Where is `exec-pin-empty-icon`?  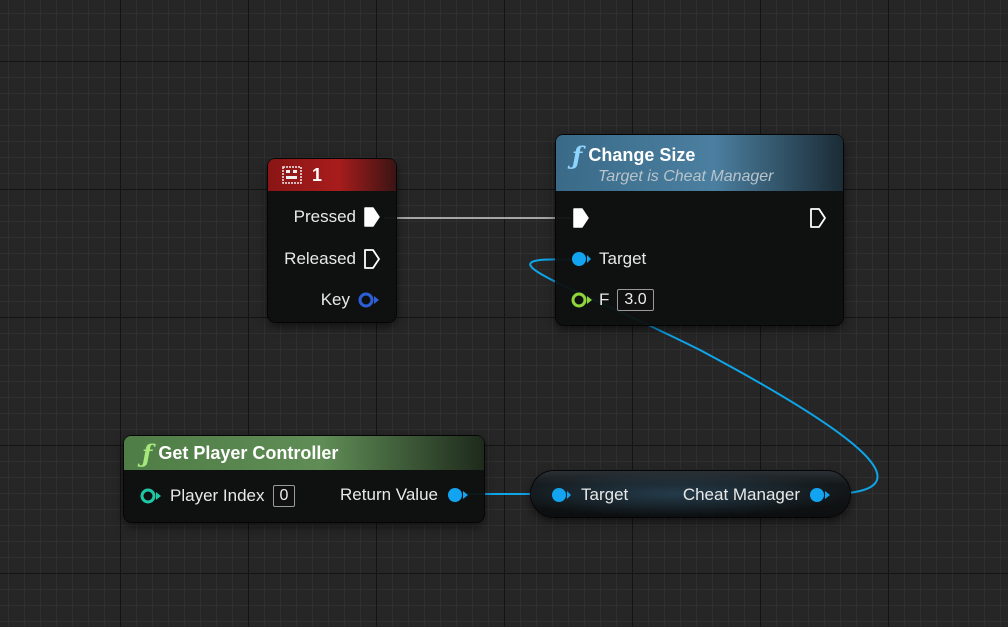
exec-pin-empty-icon is located at coordinates (372, 259).